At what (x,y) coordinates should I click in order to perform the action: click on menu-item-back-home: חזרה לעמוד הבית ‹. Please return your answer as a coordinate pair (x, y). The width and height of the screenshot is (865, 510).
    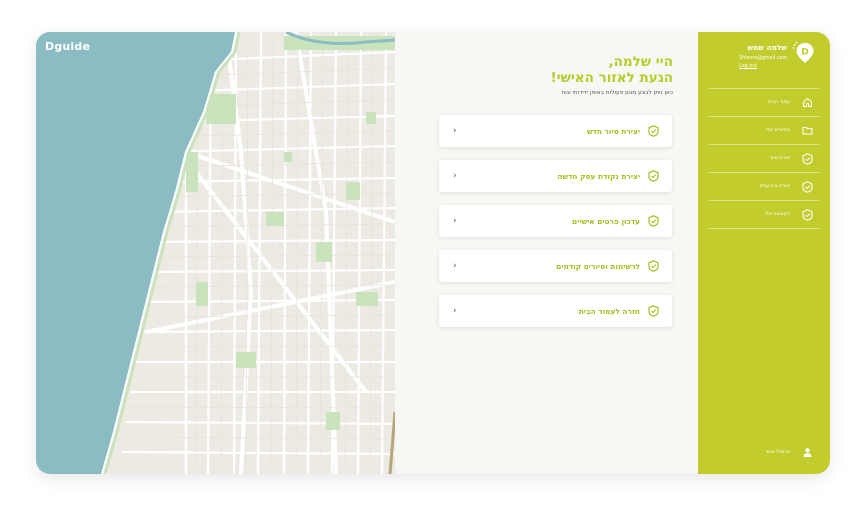
    Looking at the image, I should click on (555, 311).